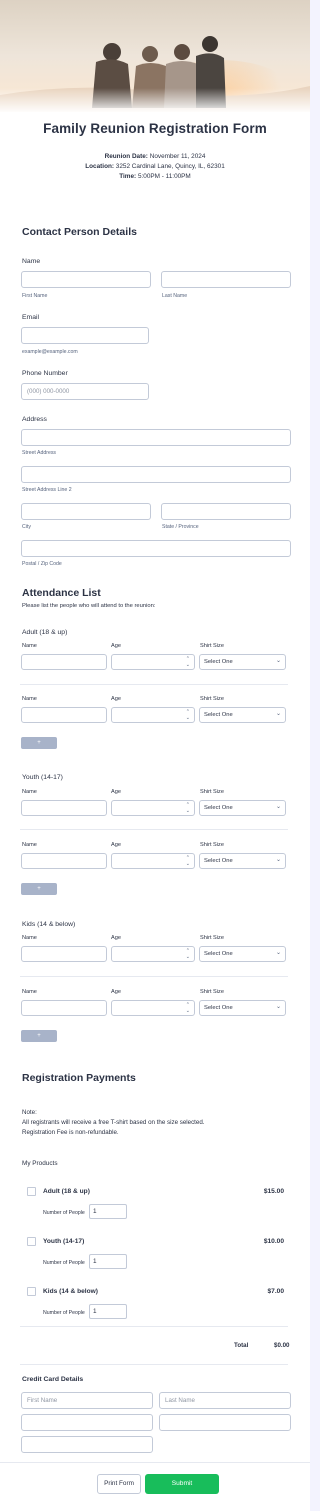 This screenshot has width=320, height=1511. Describe the element at coordinates (64, 808) in the screenshot. I see `youth-row1-name-input` at that location.